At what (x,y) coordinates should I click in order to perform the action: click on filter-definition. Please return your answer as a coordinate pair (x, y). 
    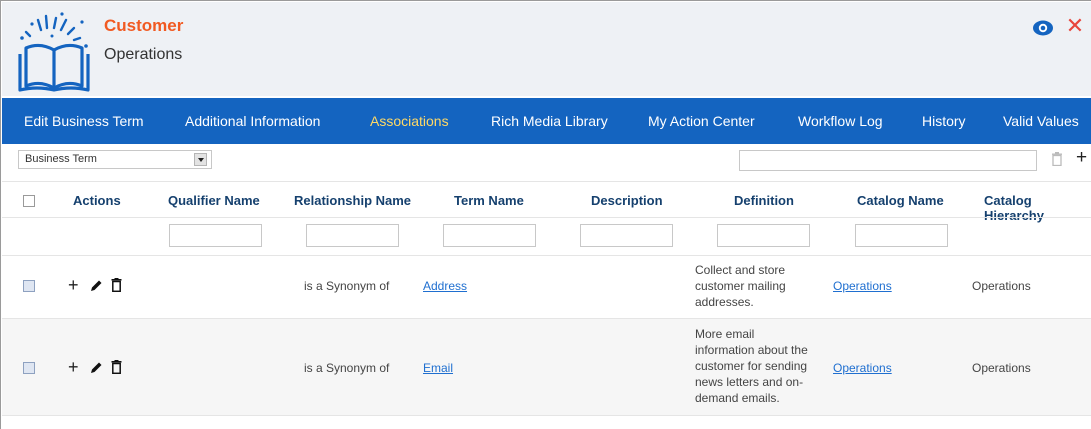
    Looking at the image, I should click on (763, 235).